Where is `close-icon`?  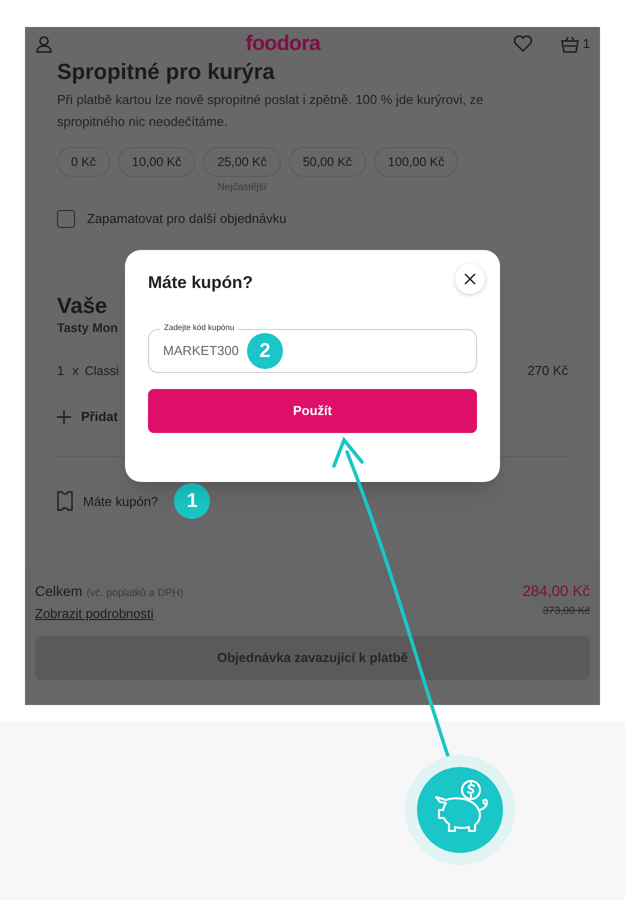 close-icon is located at coordinates (470, 279).